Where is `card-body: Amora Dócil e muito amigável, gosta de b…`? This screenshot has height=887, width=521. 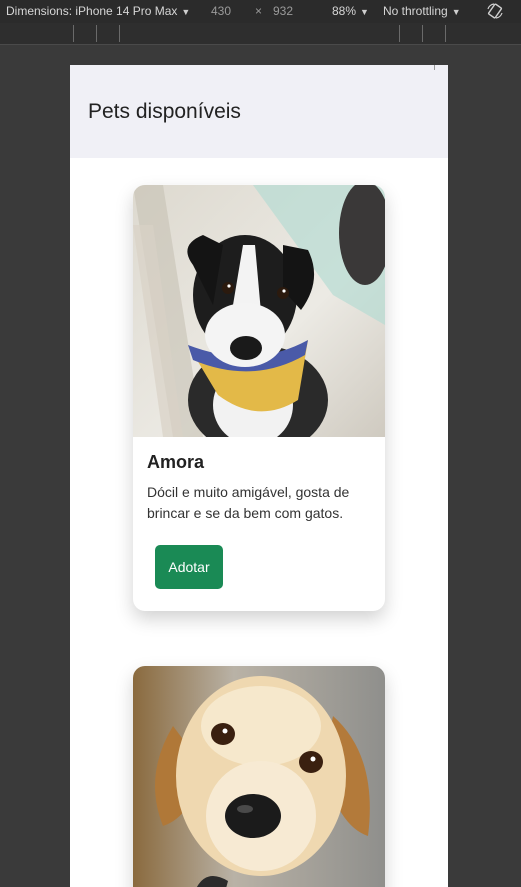
card-body: Amora Dócil e muito amigável, gosta de b… is located at coordinates (259, 513).